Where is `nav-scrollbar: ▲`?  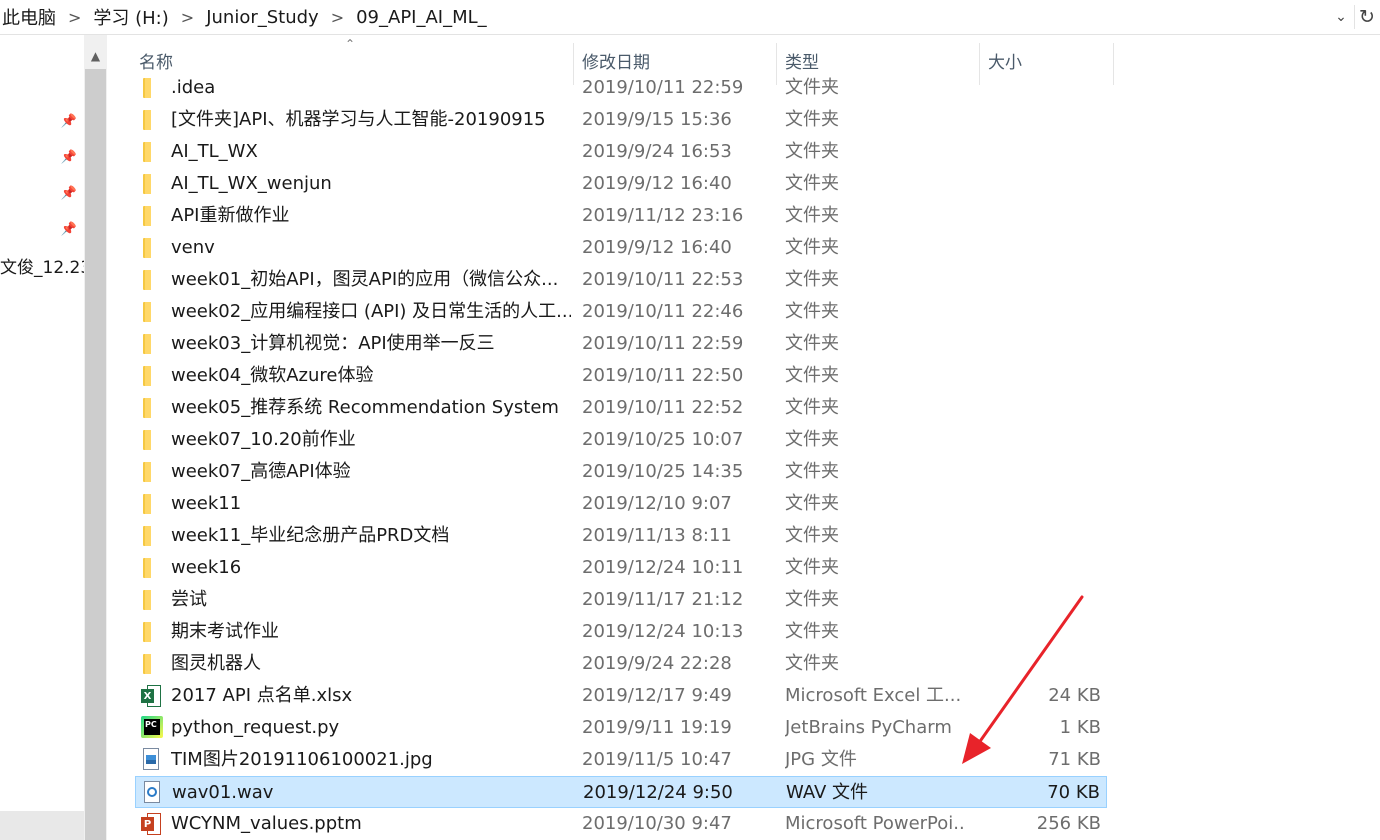 nav-scrollbar: ▲ is located at coordinates (95, 437).